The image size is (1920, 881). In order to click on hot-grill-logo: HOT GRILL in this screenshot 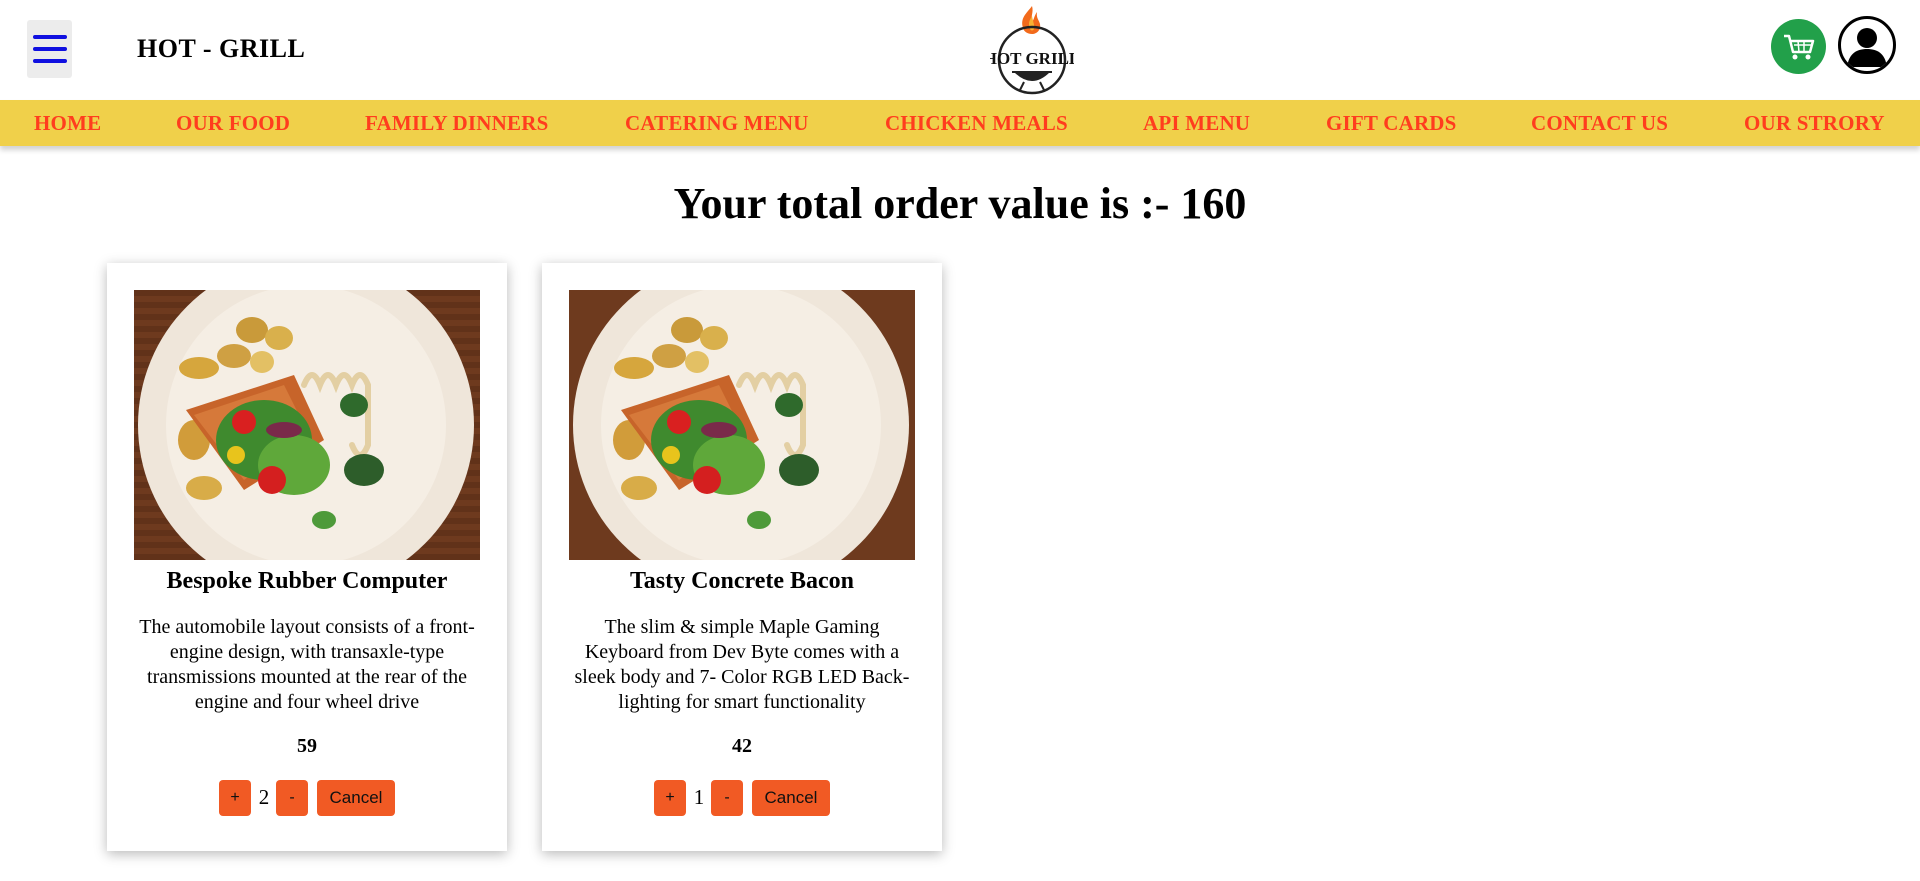, I will do `click(1032, 50)`.